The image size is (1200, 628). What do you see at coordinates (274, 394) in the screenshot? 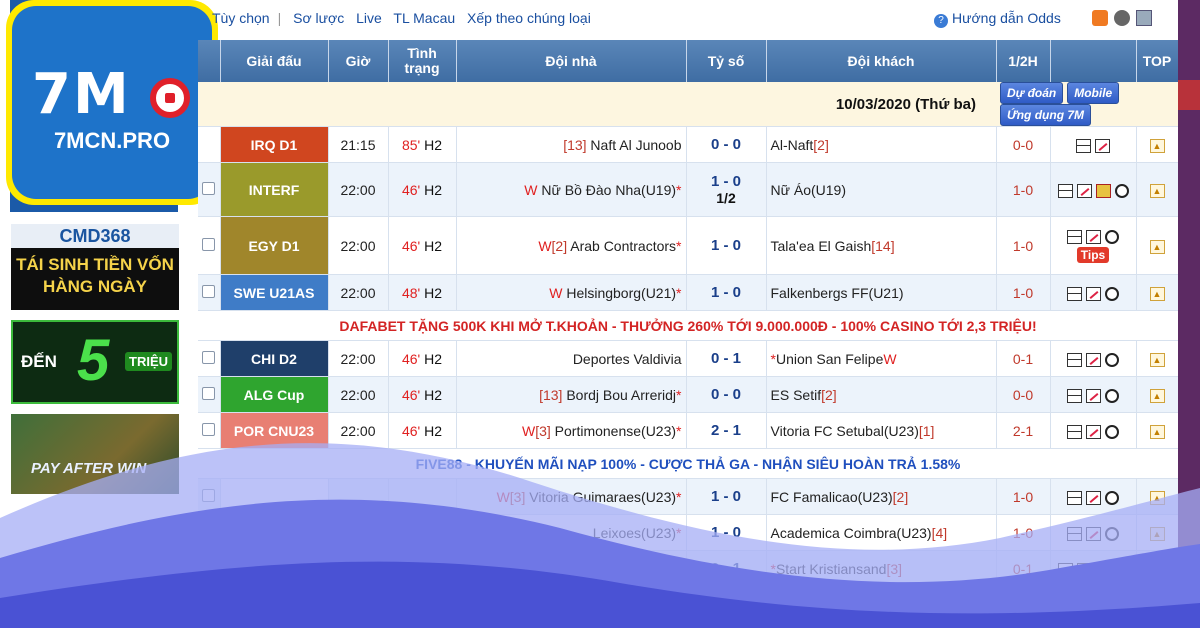
I see `league-cell: ALG Cup` at bounding box center [274, 394].